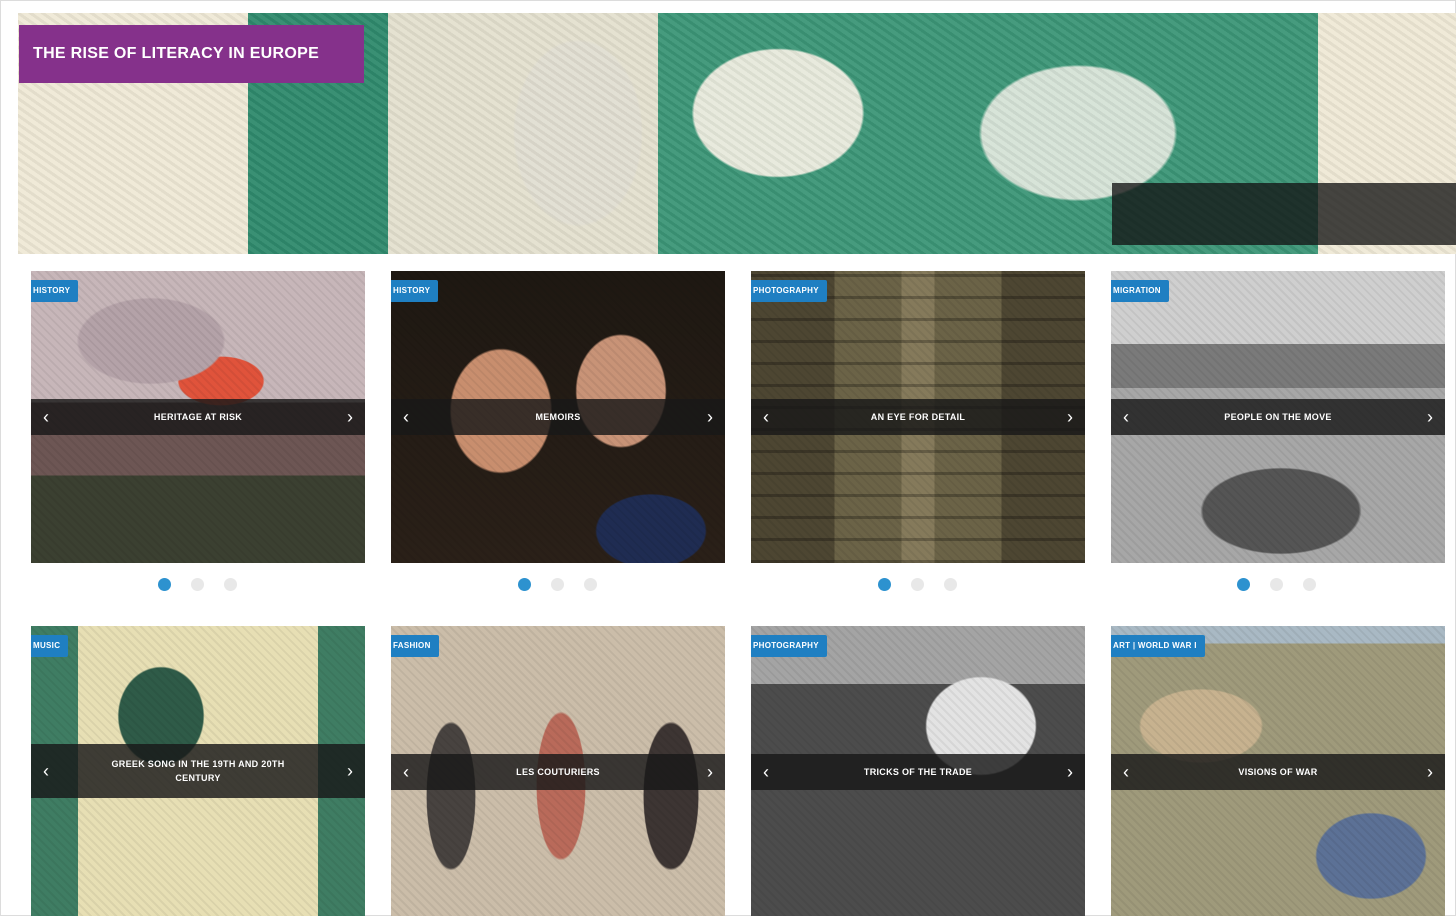  I want to click on card-title: MEMOIRS, so click(558, 417).